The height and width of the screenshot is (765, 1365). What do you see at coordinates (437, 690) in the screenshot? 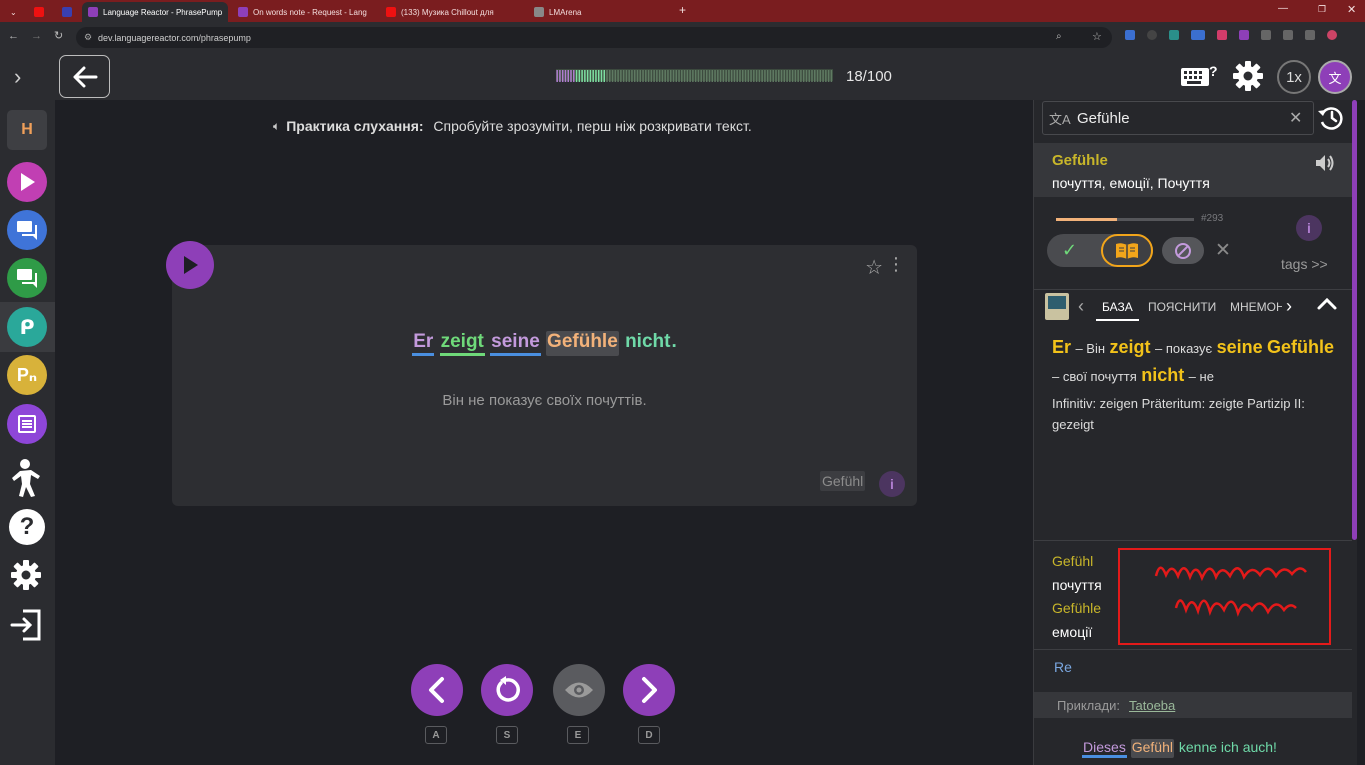
I see `previous-button` at bounding box center [437, 690].